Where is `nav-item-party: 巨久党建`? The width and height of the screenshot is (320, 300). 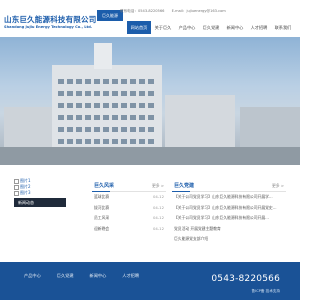
nav-item-party: 巨久党建 is located at coordinates (211, 27).